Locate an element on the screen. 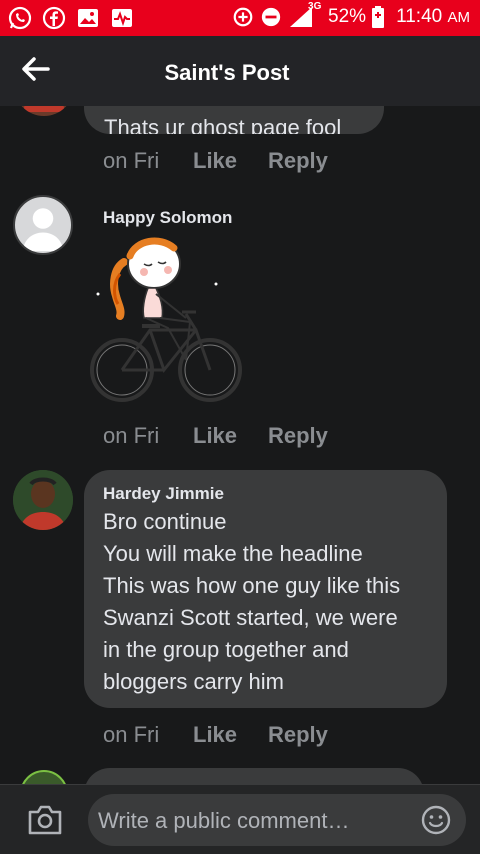 This screenshot has width=480, height=854. comment-line: Bro continue is located at coordinates (165, 521).